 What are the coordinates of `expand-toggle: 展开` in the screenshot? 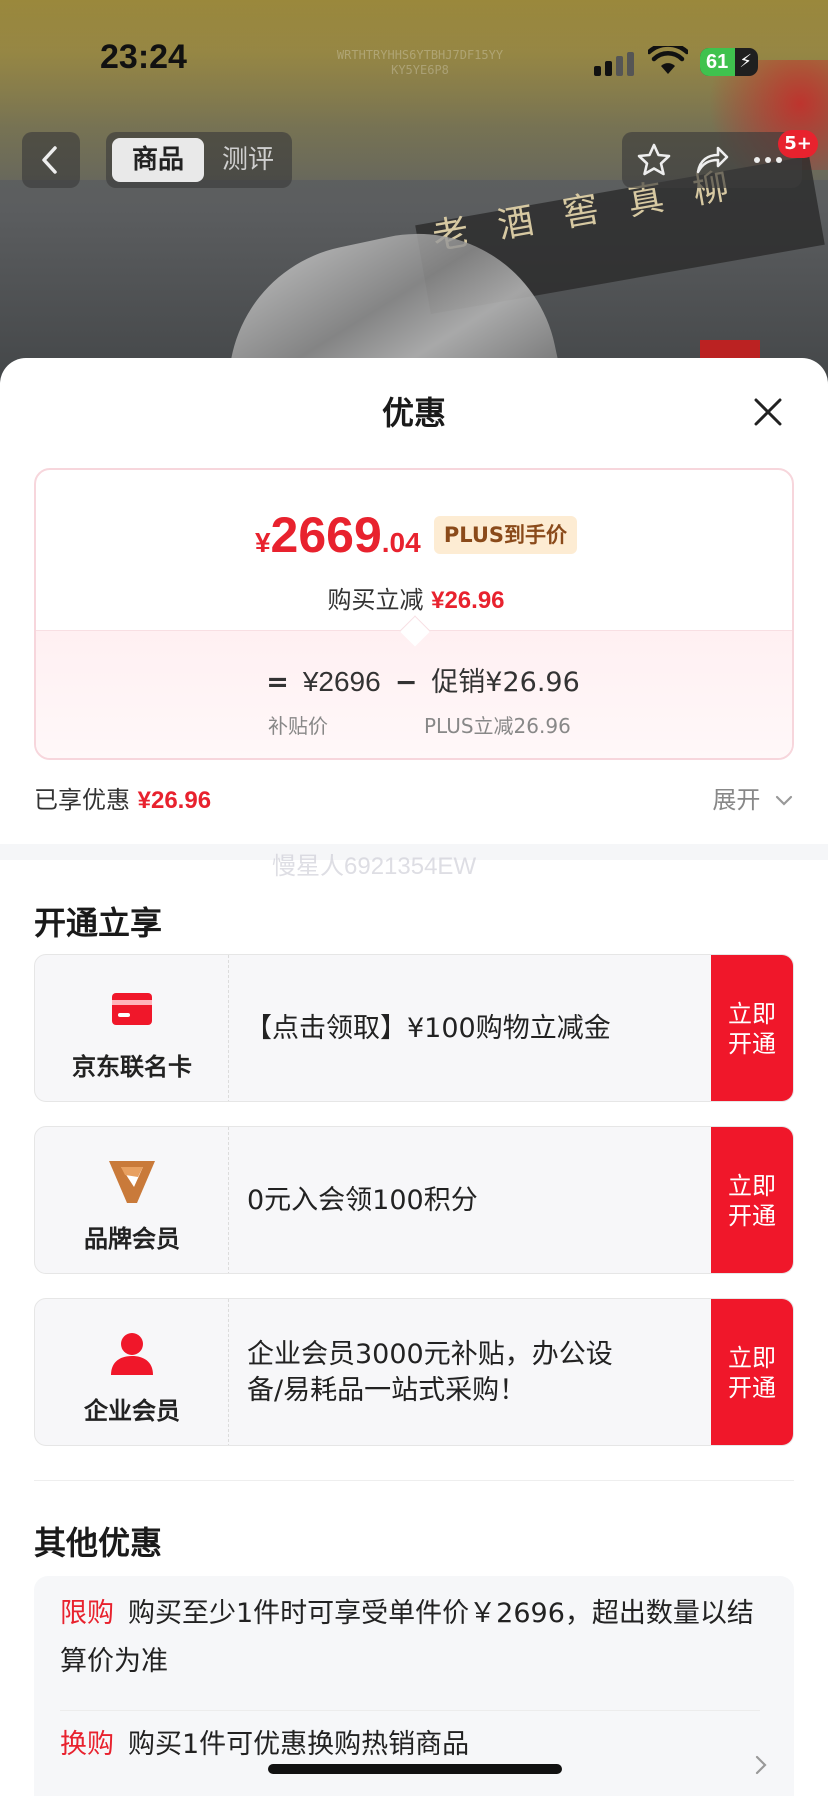 It's located at (753, 797).